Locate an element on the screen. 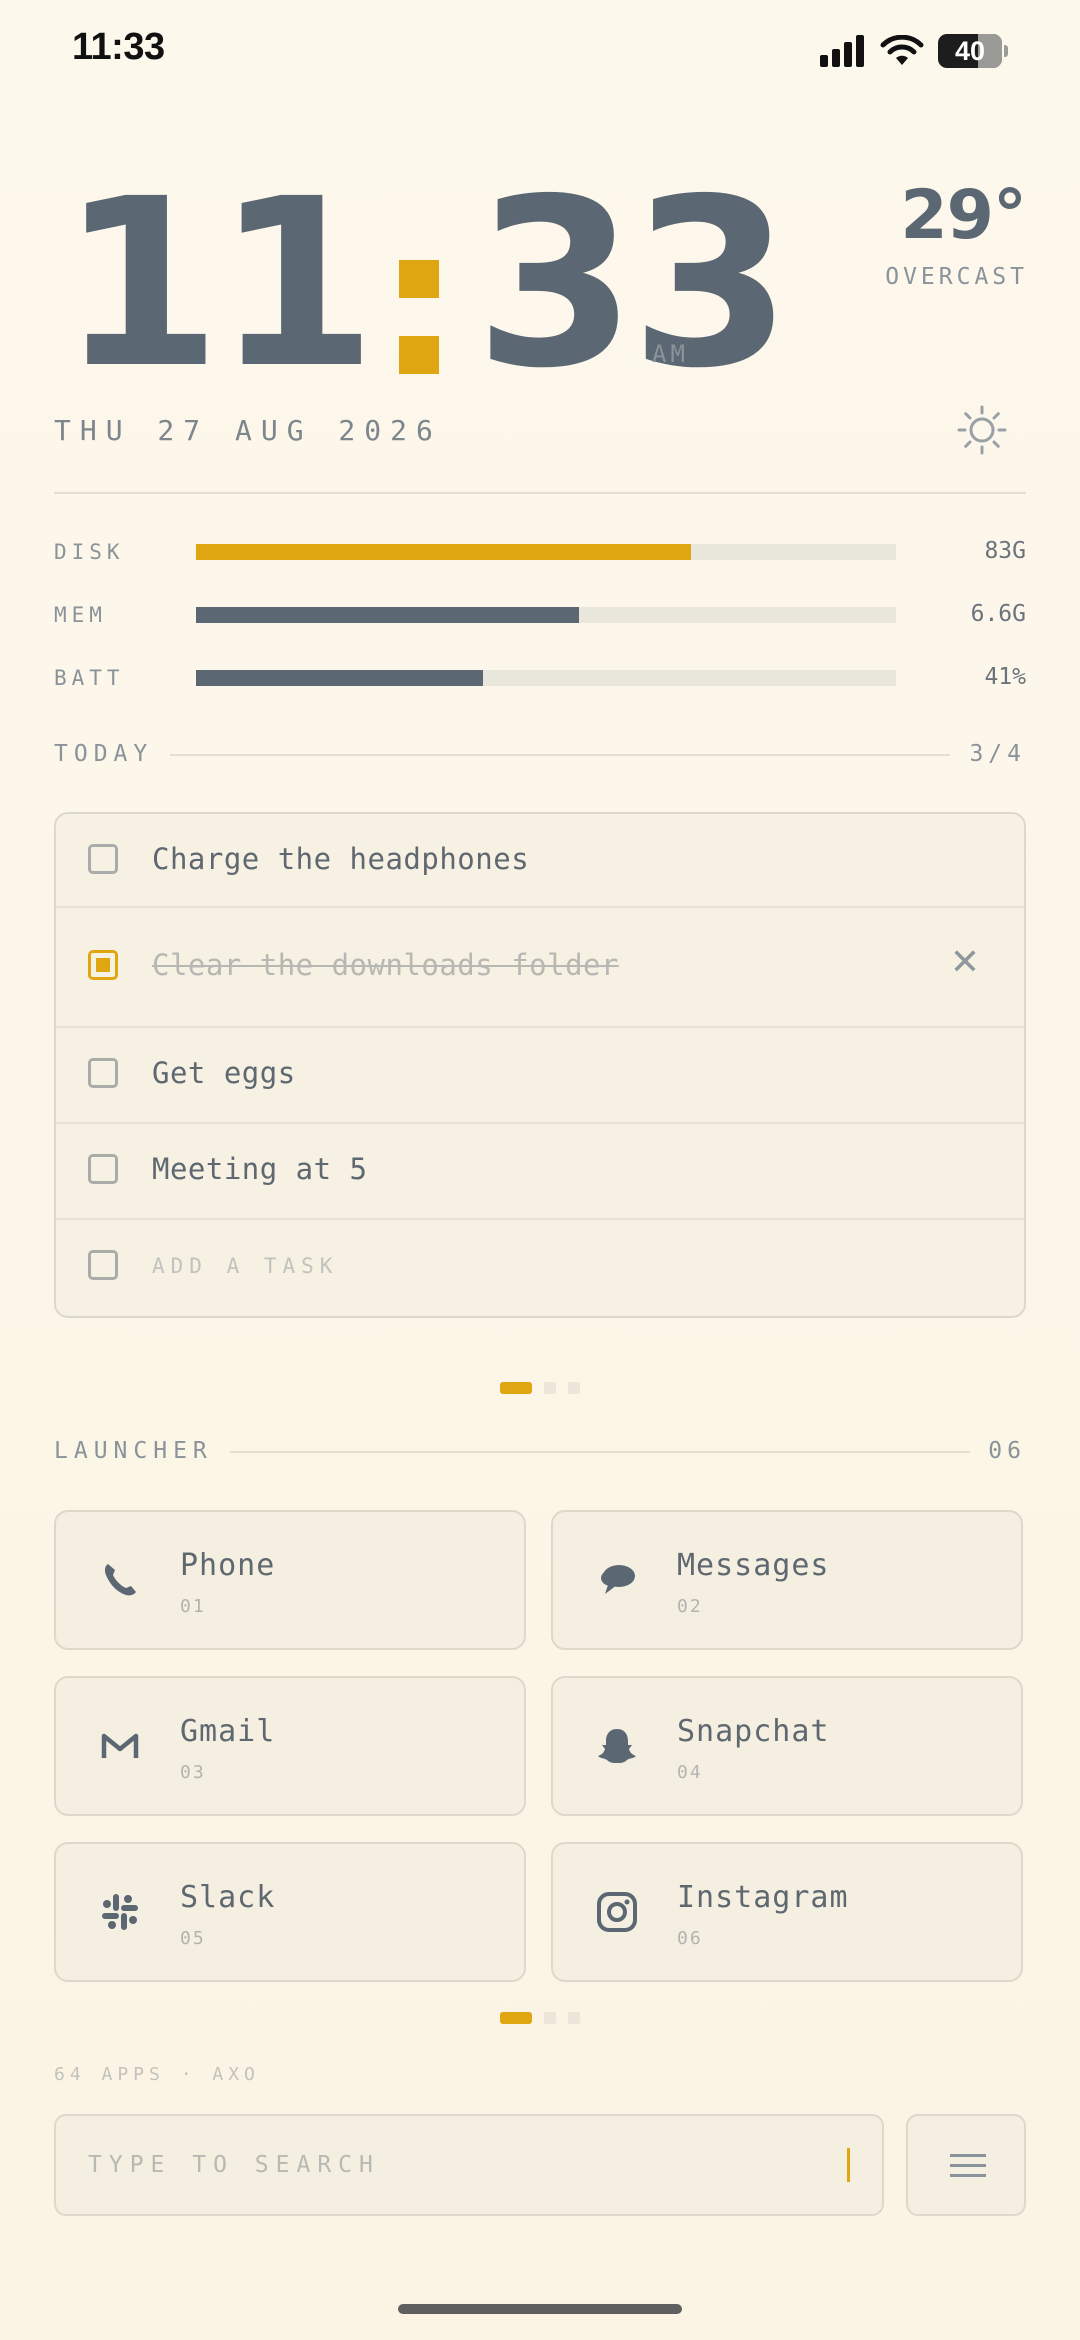  stat-bar-batt is located at coordinates (546, 678).